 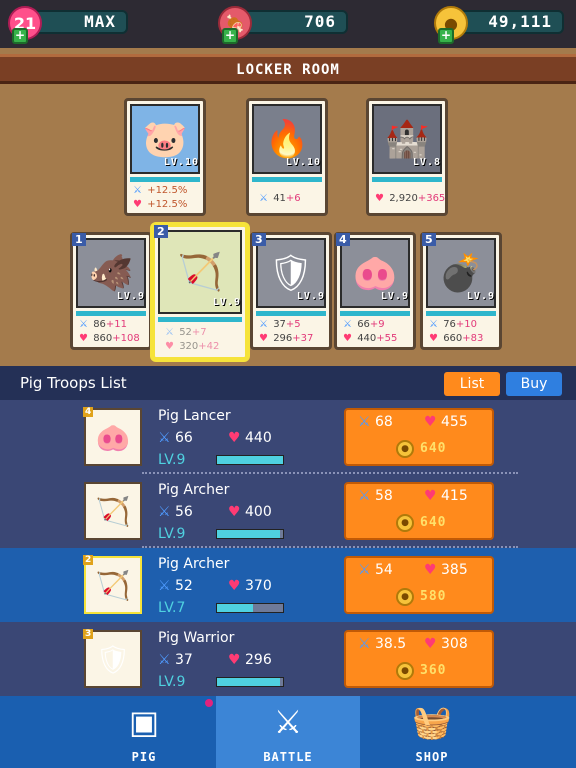 I want to click on tab-label: PIG, so click(x=144, y=757).